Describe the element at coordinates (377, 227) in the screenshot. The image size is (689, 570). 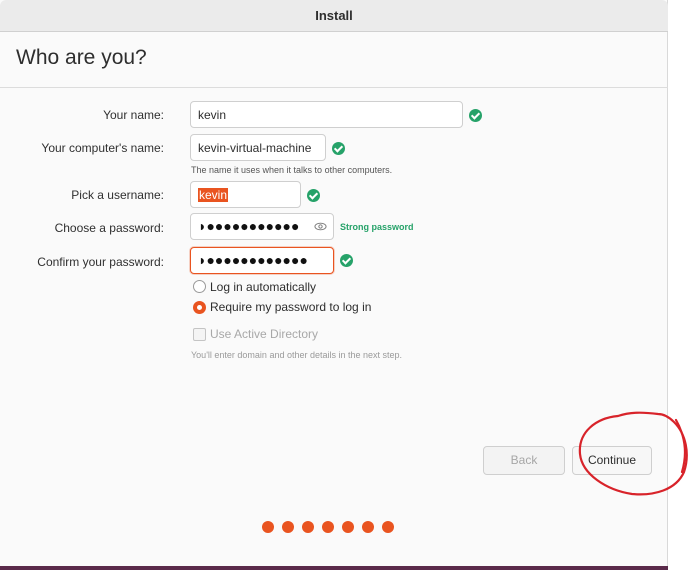
I see `password-strength-label: Strong password` at that location.